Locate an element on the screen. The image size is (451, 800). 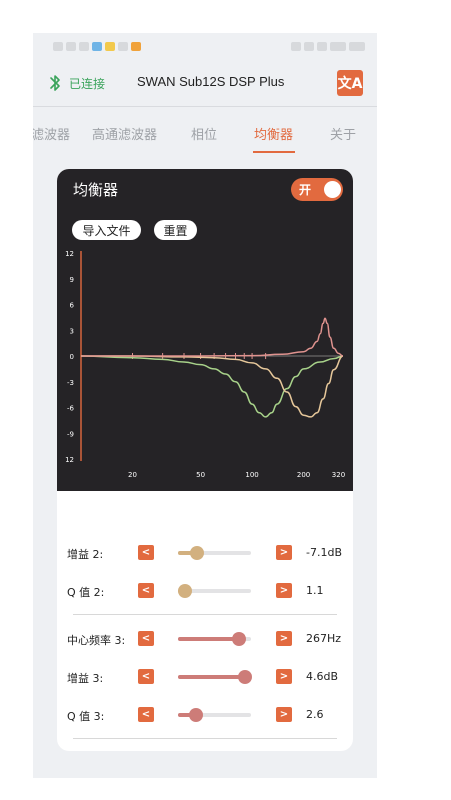
param-value: 4.6dB is located at coordinates (322, 676).